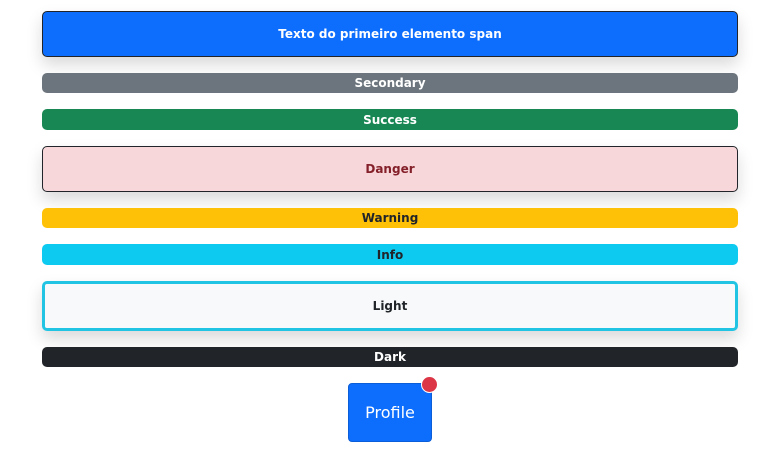 Image resolution: width=782 pixels, height=453 pixels. What do you see at coordinates (390, 254) in the screenshot?
I see `badge-info: Info` at bounding box center [390, 254].